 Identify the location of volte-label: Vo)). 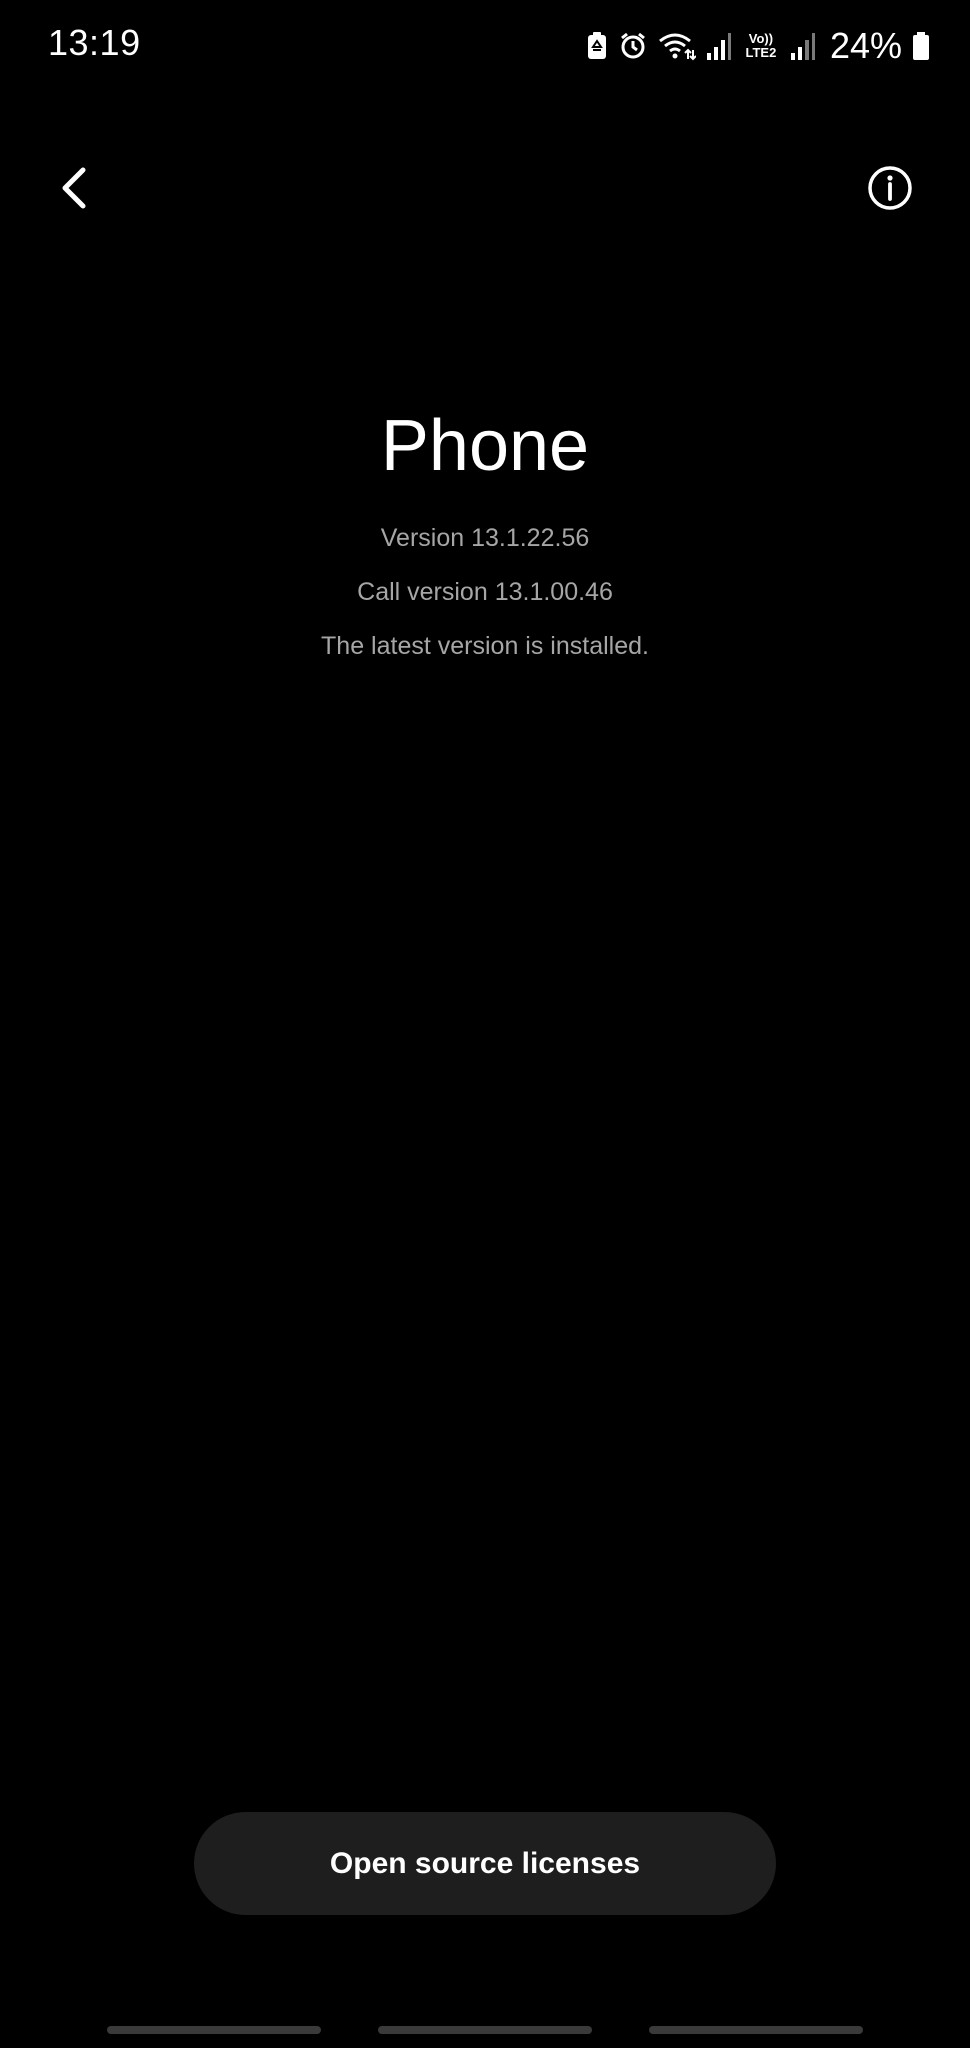
(761, 38).